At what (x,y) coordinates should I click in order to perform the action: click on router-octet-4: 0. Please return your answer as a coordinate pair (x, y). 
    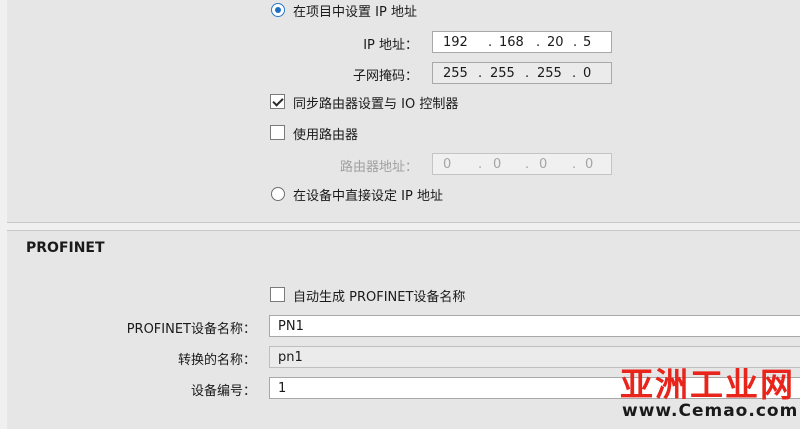
    Looking at the image, I should click on (589, 164).